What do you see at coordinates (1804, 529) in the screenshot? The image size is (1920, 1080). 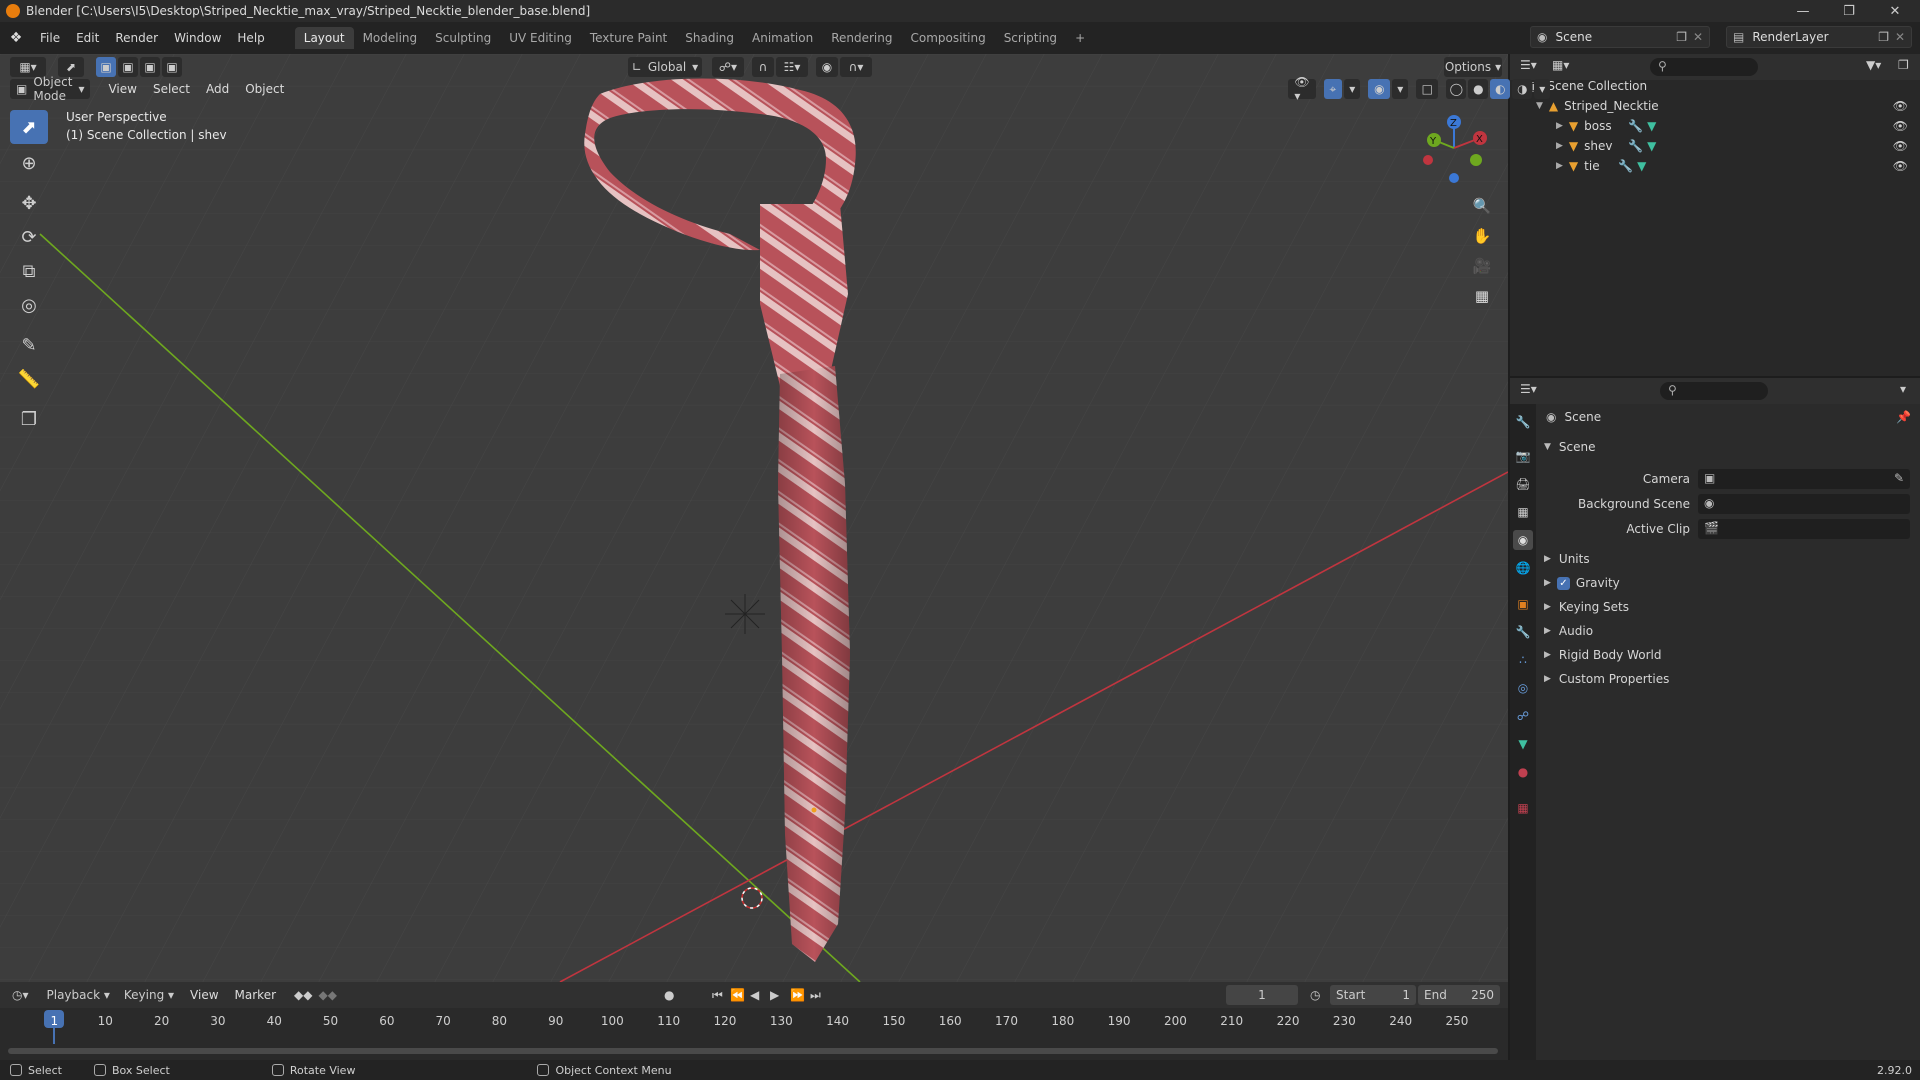 I see `active-clip-field: 🎬` at bounding box center [1804, 529].